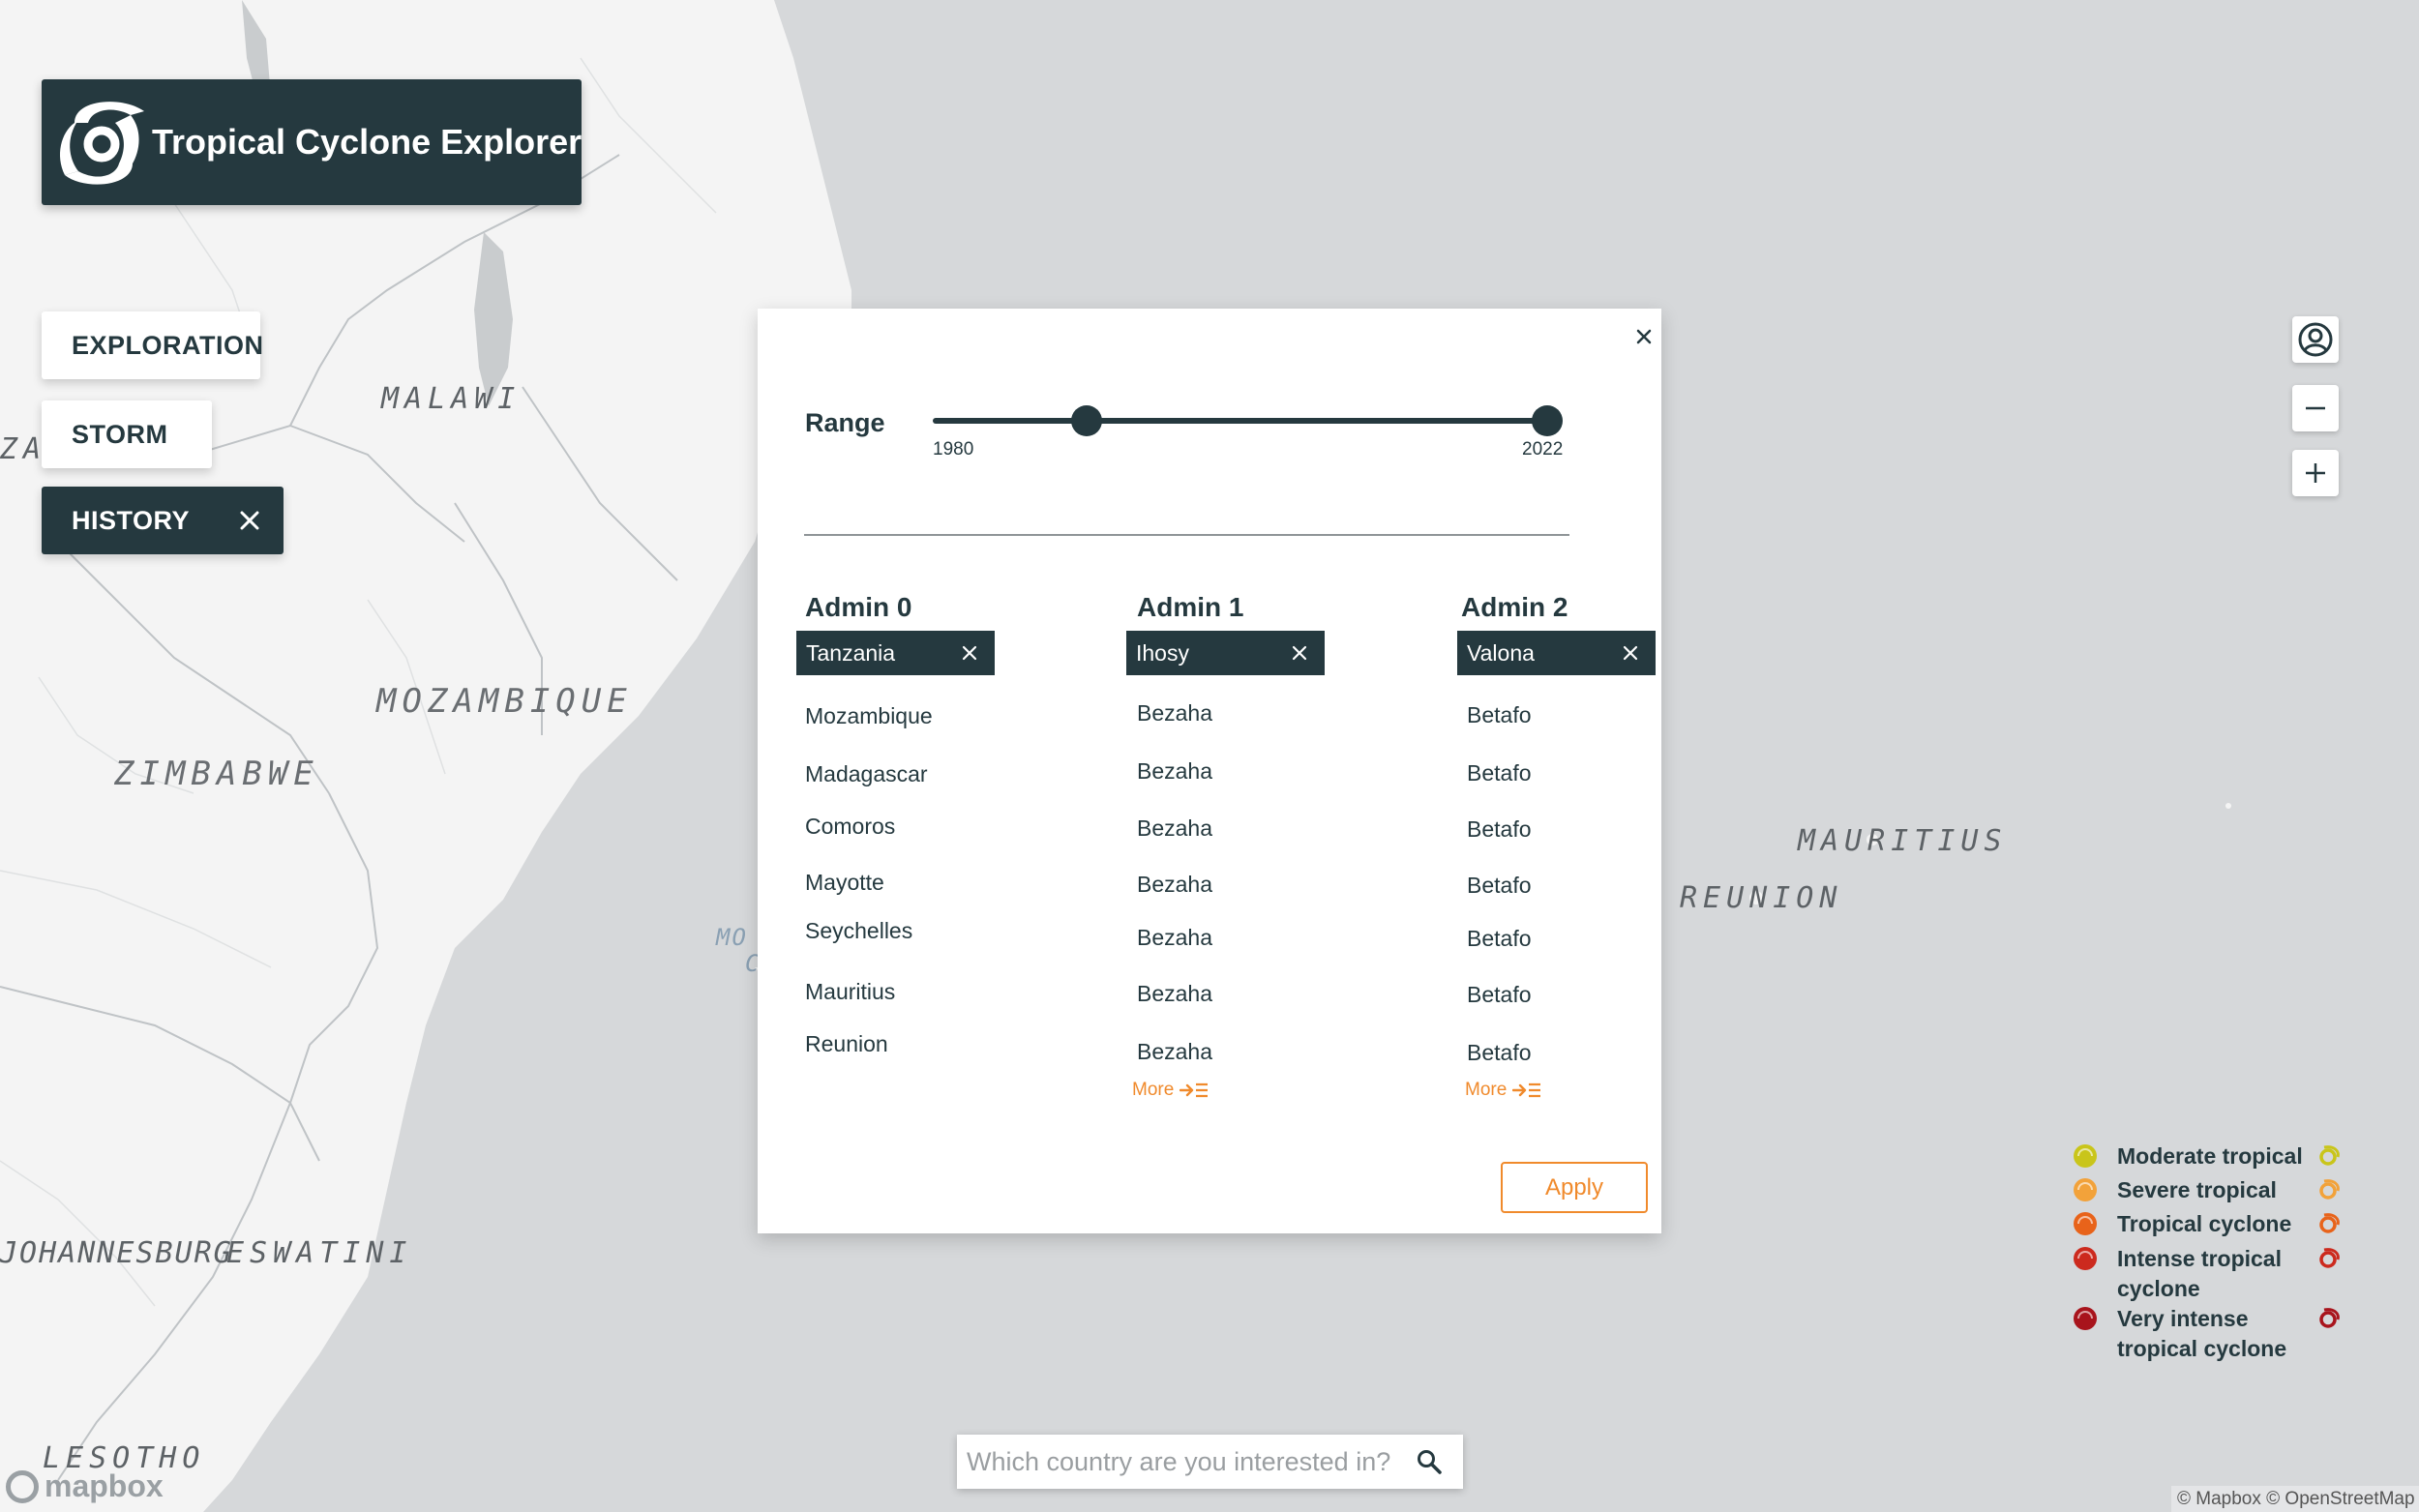  What do you see at coordinates (120, 434) in the screenshot?
I see `nav-storm-label: STORM` at bounding box center [120, 434].